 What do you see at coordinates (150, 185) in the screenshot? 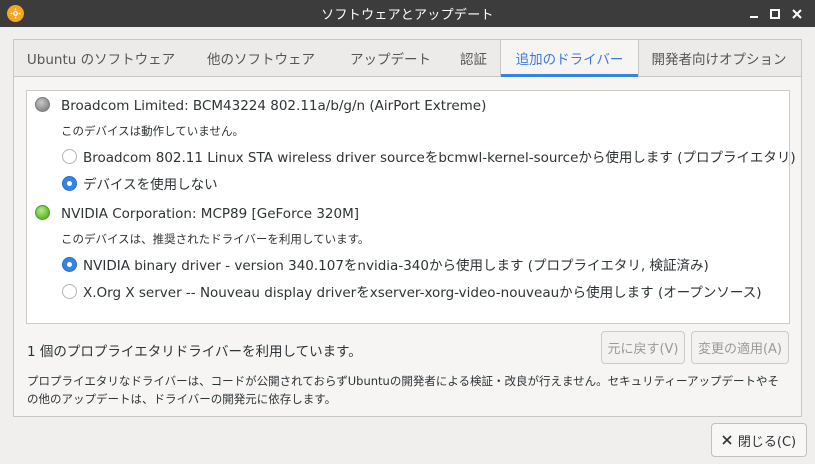
I see `driver-option-label: デバイスを使用しない` at bounding box center [150, 185].